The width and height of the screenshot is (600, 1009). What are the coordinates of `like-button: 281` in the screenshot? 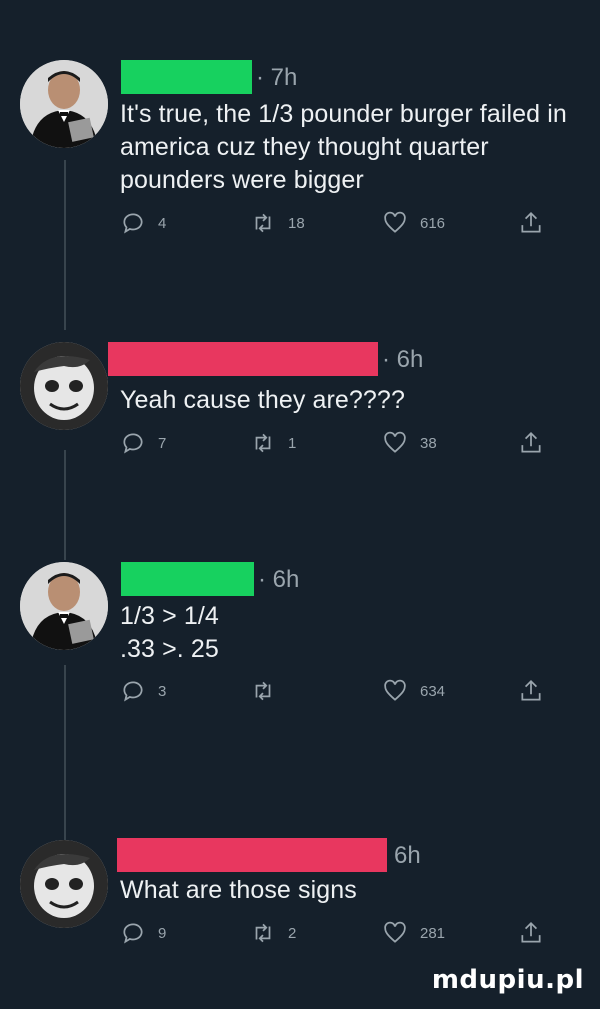 It's located at (413, 933).